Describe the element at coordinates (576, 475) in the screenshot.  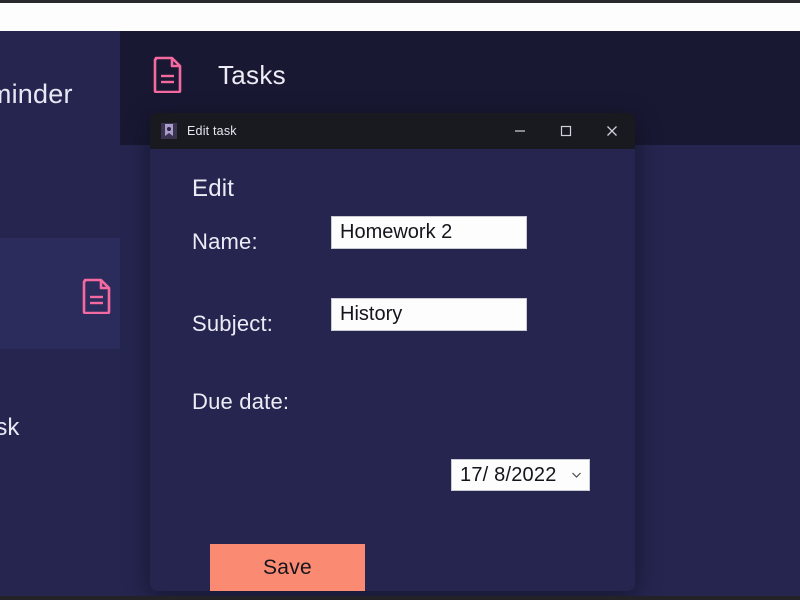
I see `chevron-down-icon` at that location.